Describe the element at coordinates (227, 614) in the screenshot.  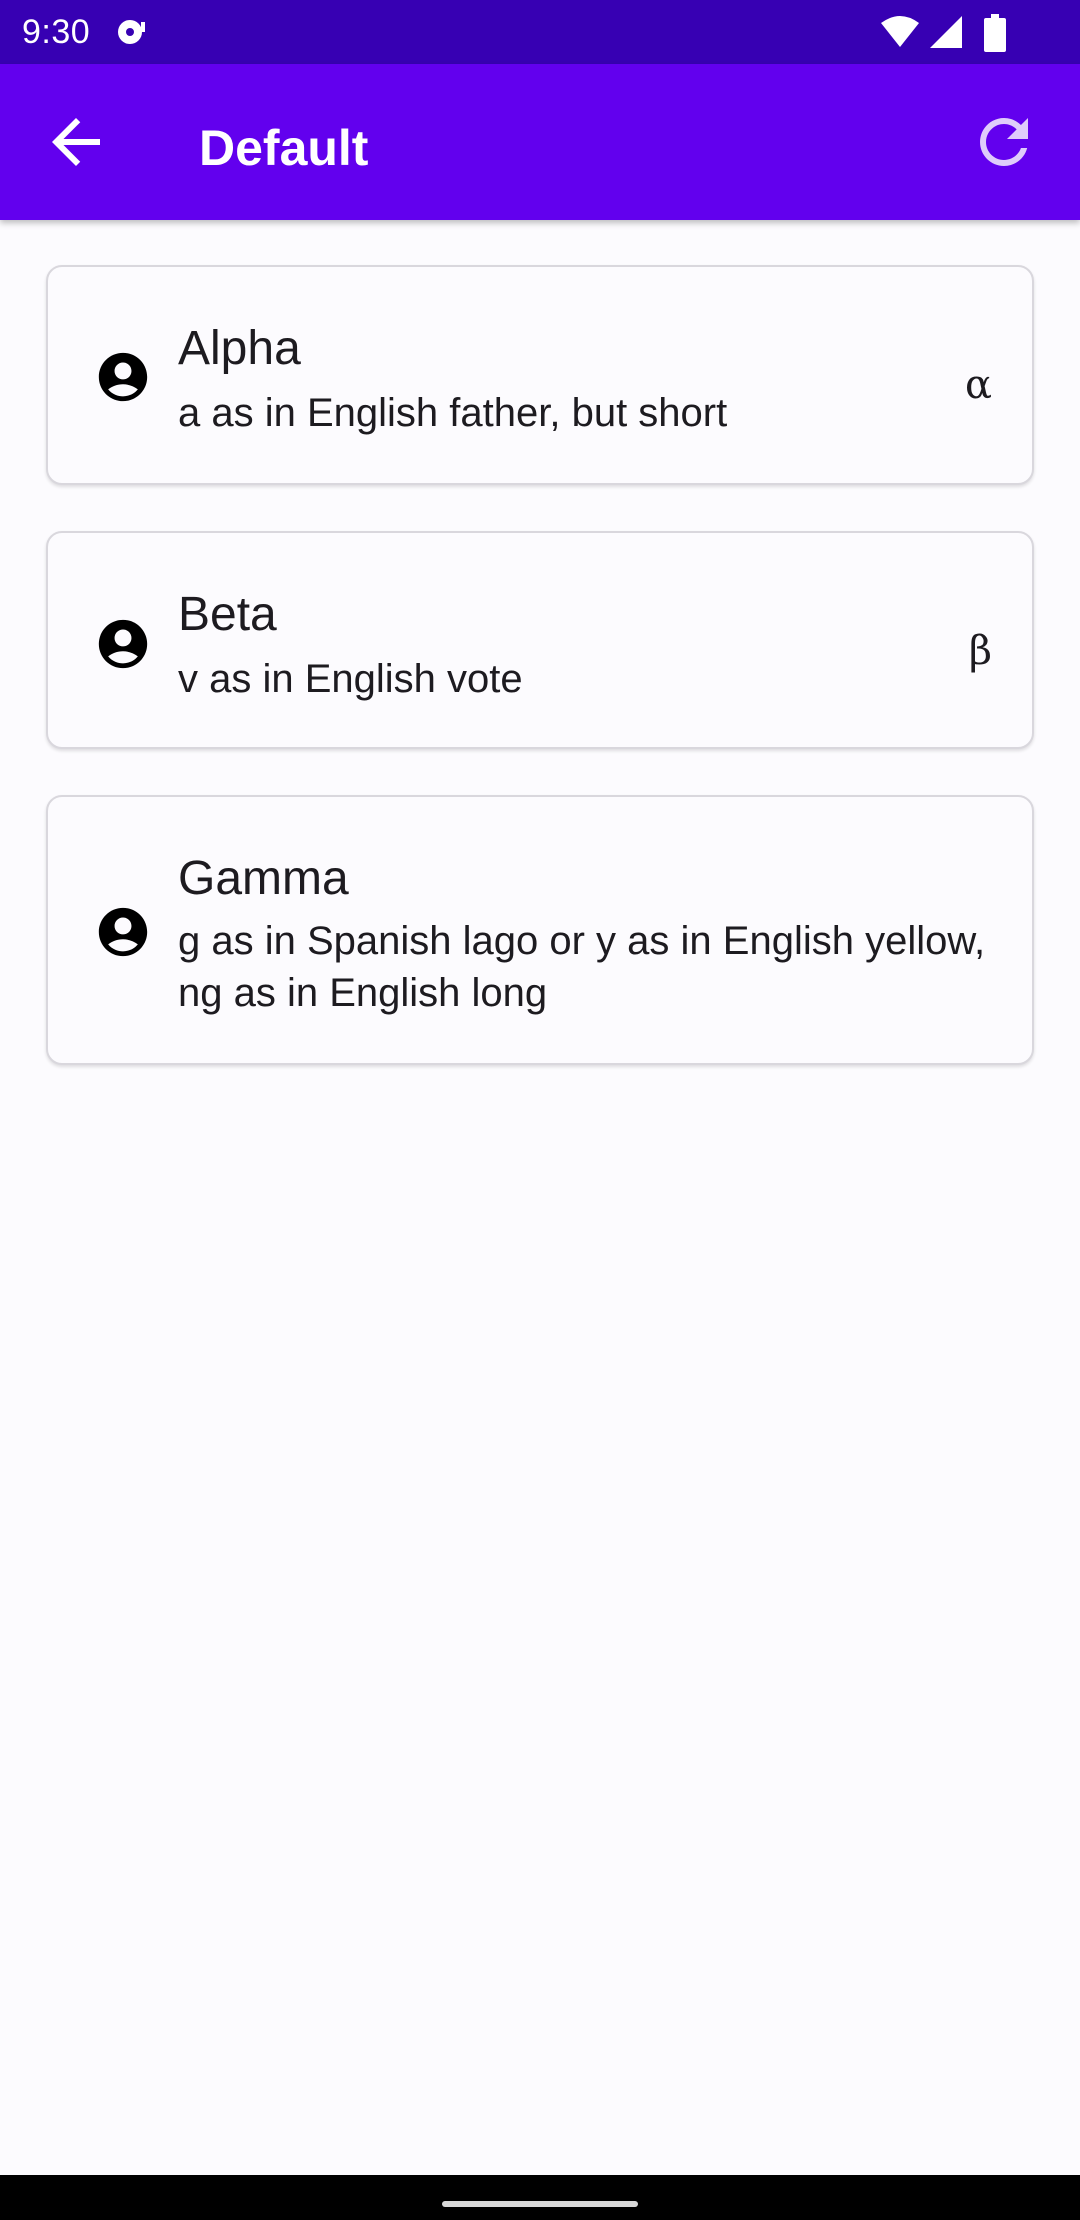
I see `item-title: Beta` at that location.